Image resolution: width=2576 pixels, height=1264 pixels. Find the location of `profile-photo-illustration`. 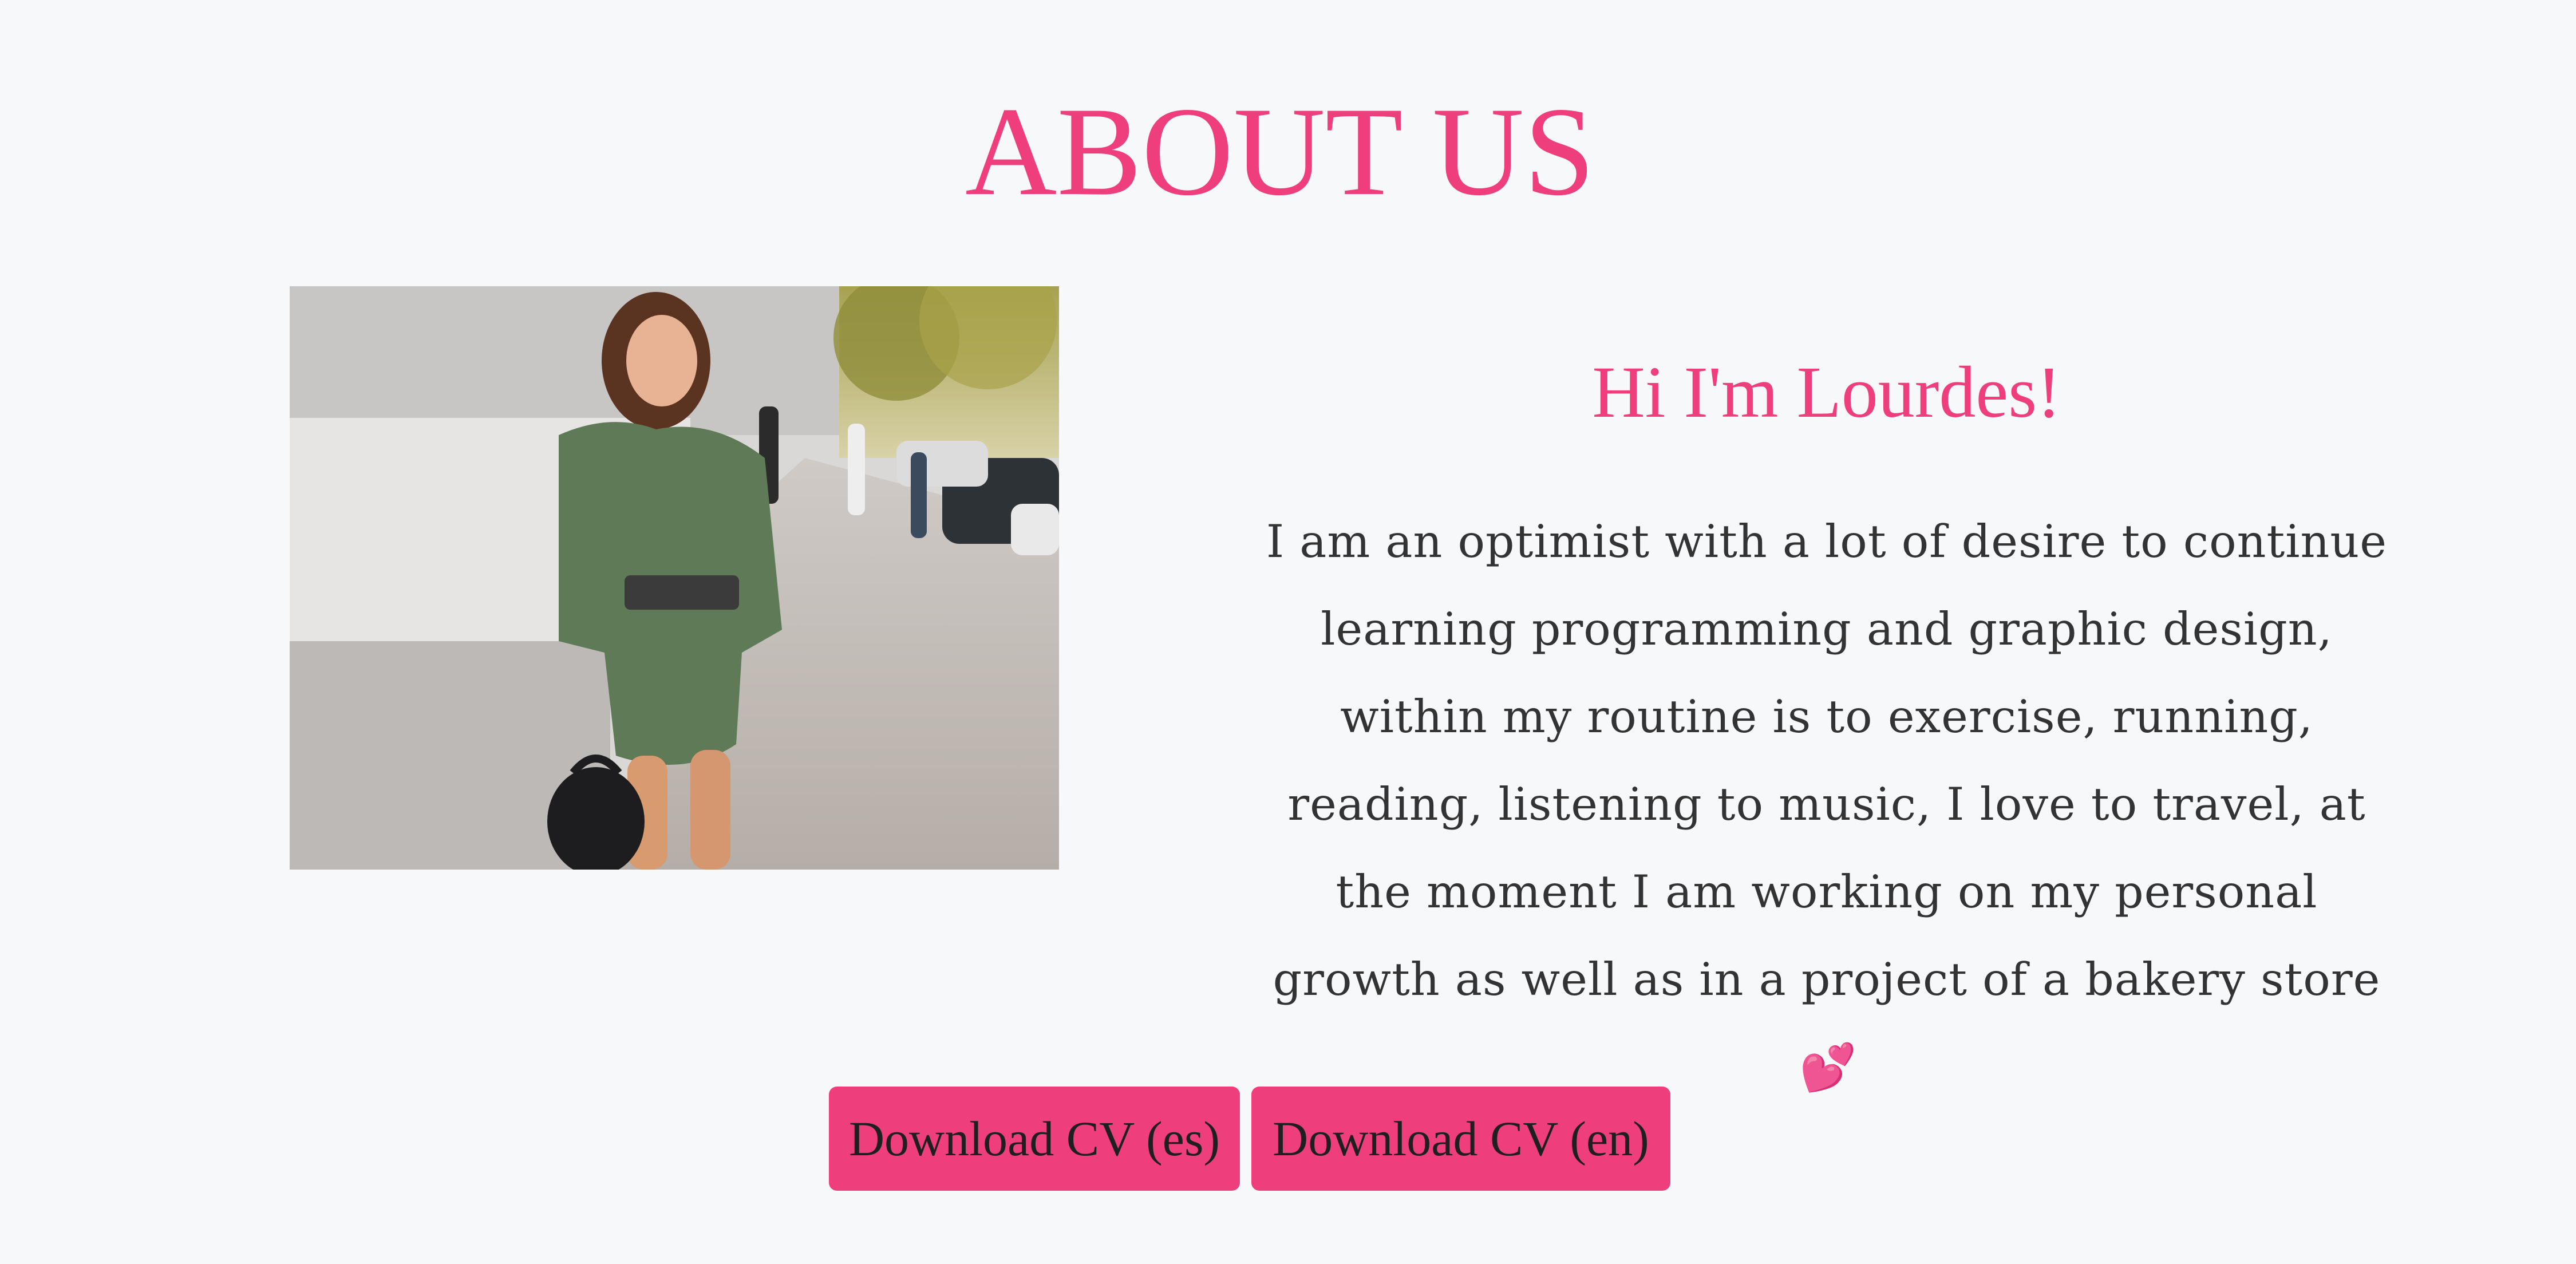

profile-photo-illustration is located at coordinates (674, 578).